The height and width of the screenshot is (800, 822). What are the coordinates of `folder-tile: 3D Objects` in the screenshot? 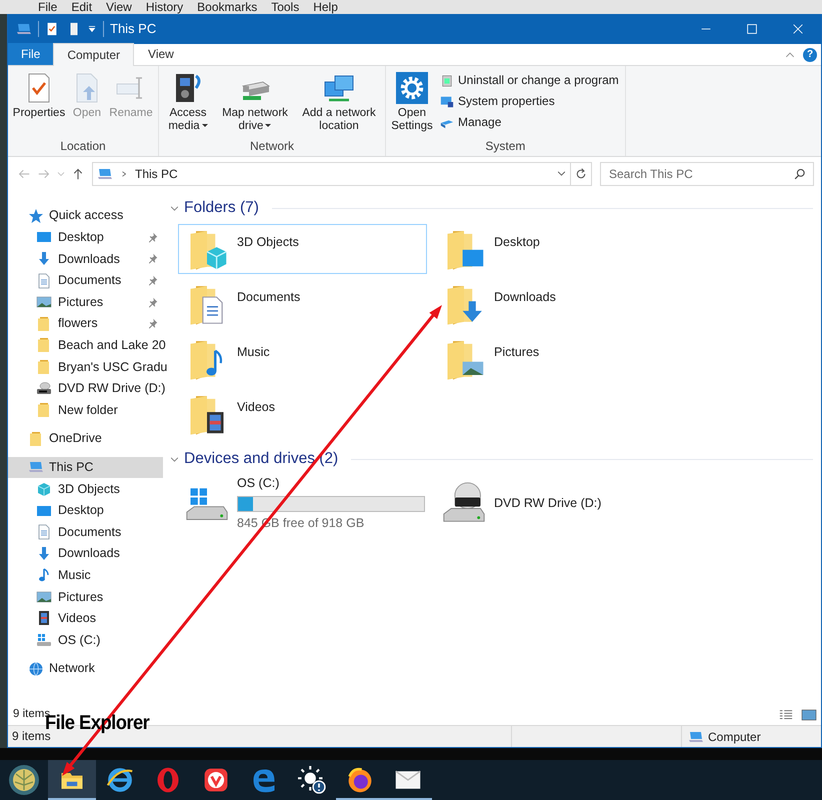 It's located at (302, 249).